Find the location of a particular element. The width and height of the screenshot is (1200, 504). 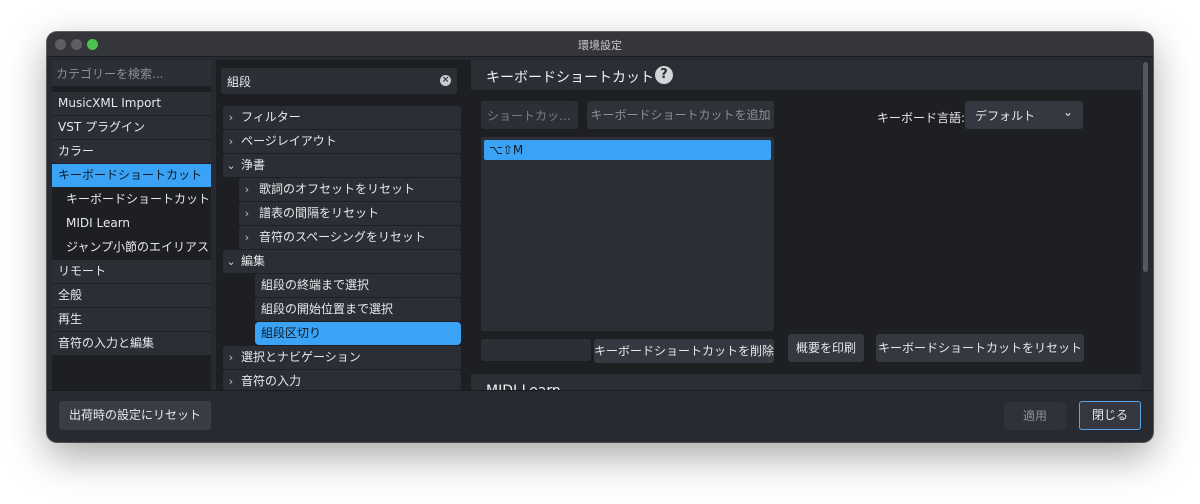

keyboard-language-label: キーボード言語: is located at coordinates (921, 118).